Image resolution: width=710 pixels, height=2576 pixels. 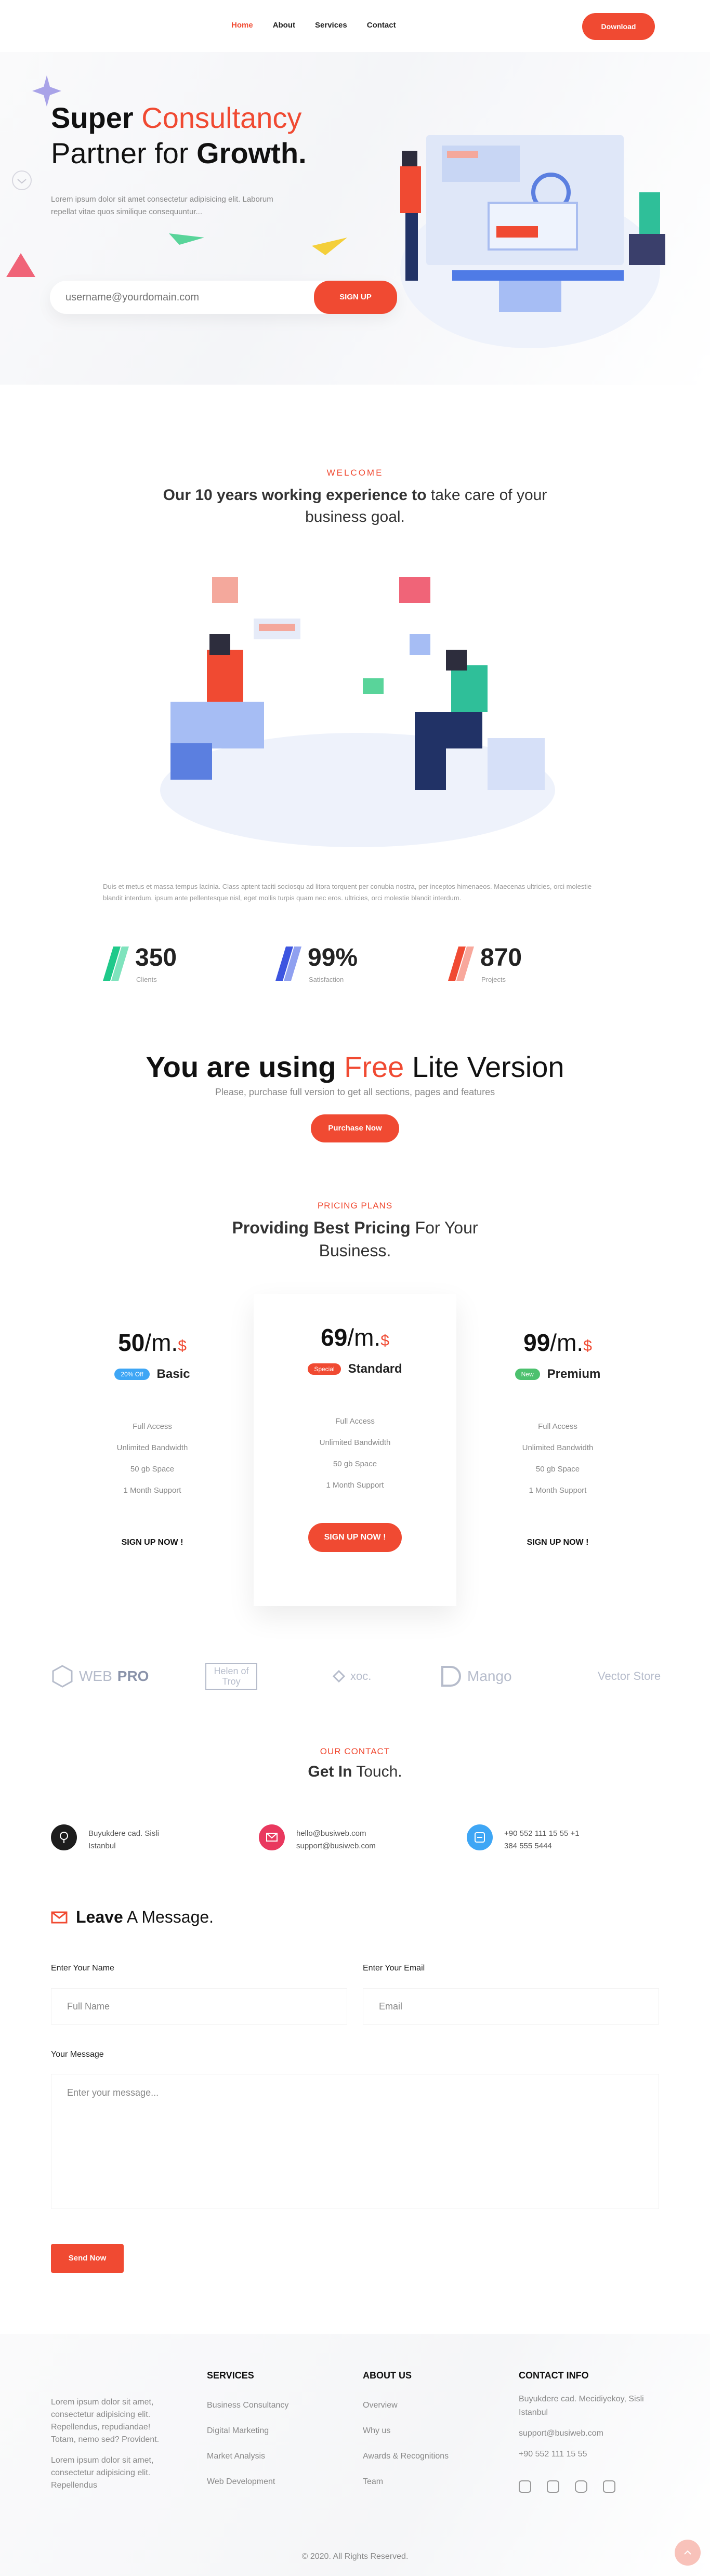 I want to click on phone-icon, so click(x=480, y=1837).